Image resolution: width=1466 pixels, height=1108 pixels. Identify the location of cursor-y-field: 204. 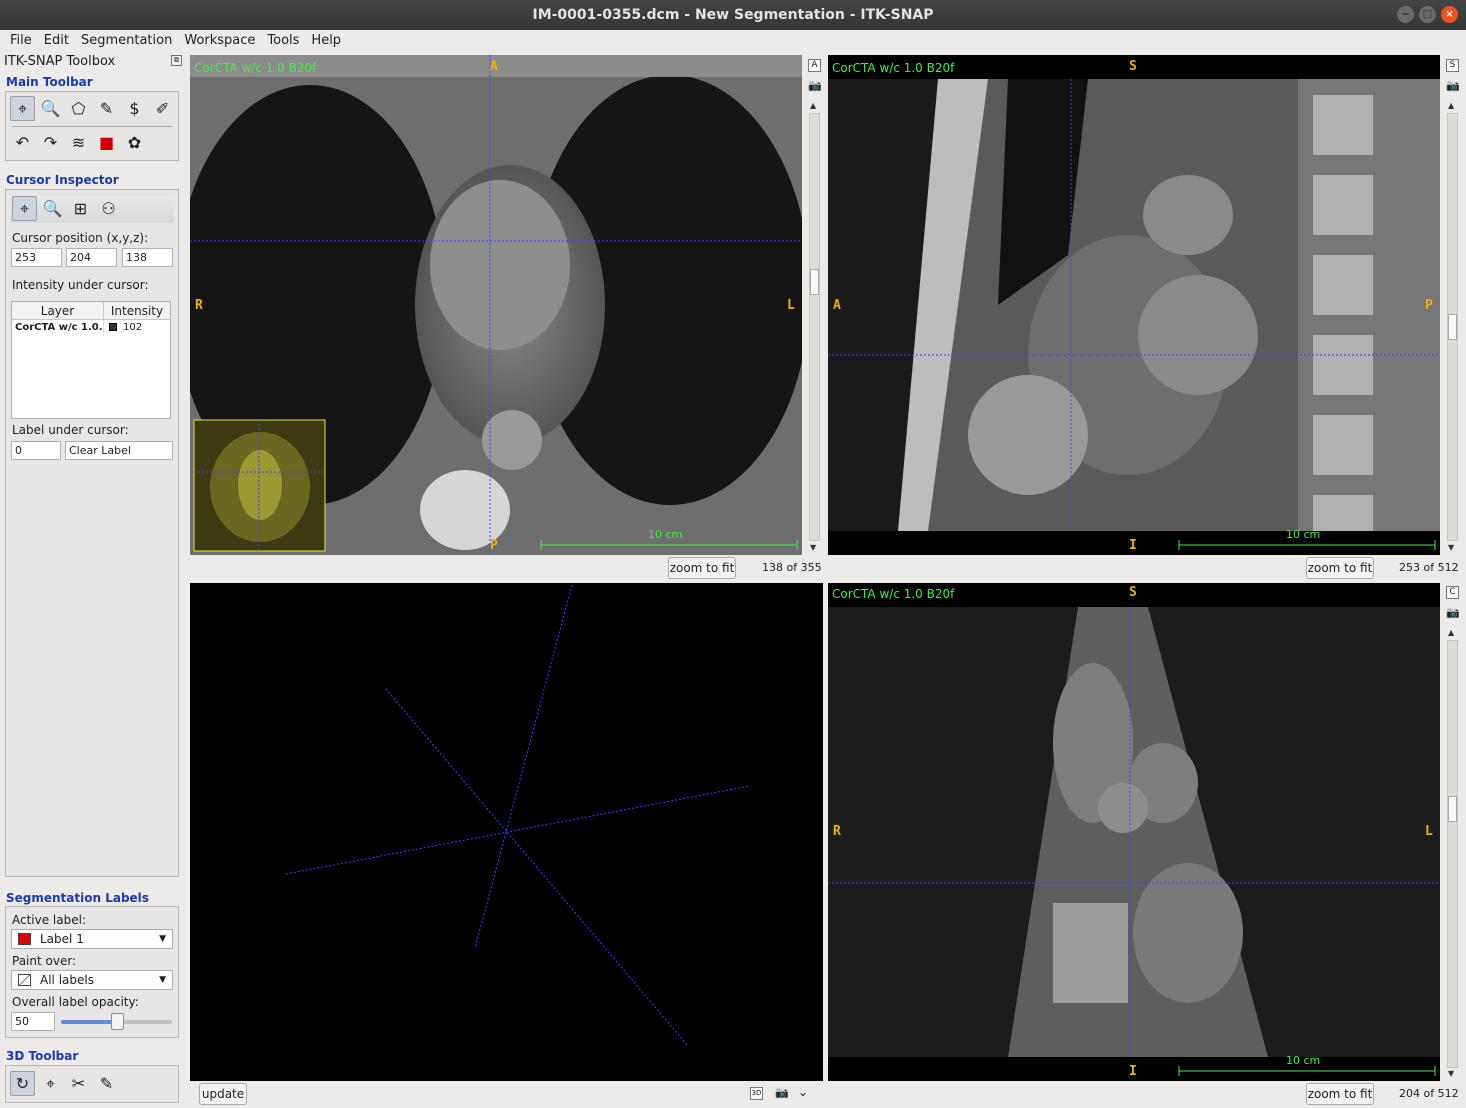
(91, 257).